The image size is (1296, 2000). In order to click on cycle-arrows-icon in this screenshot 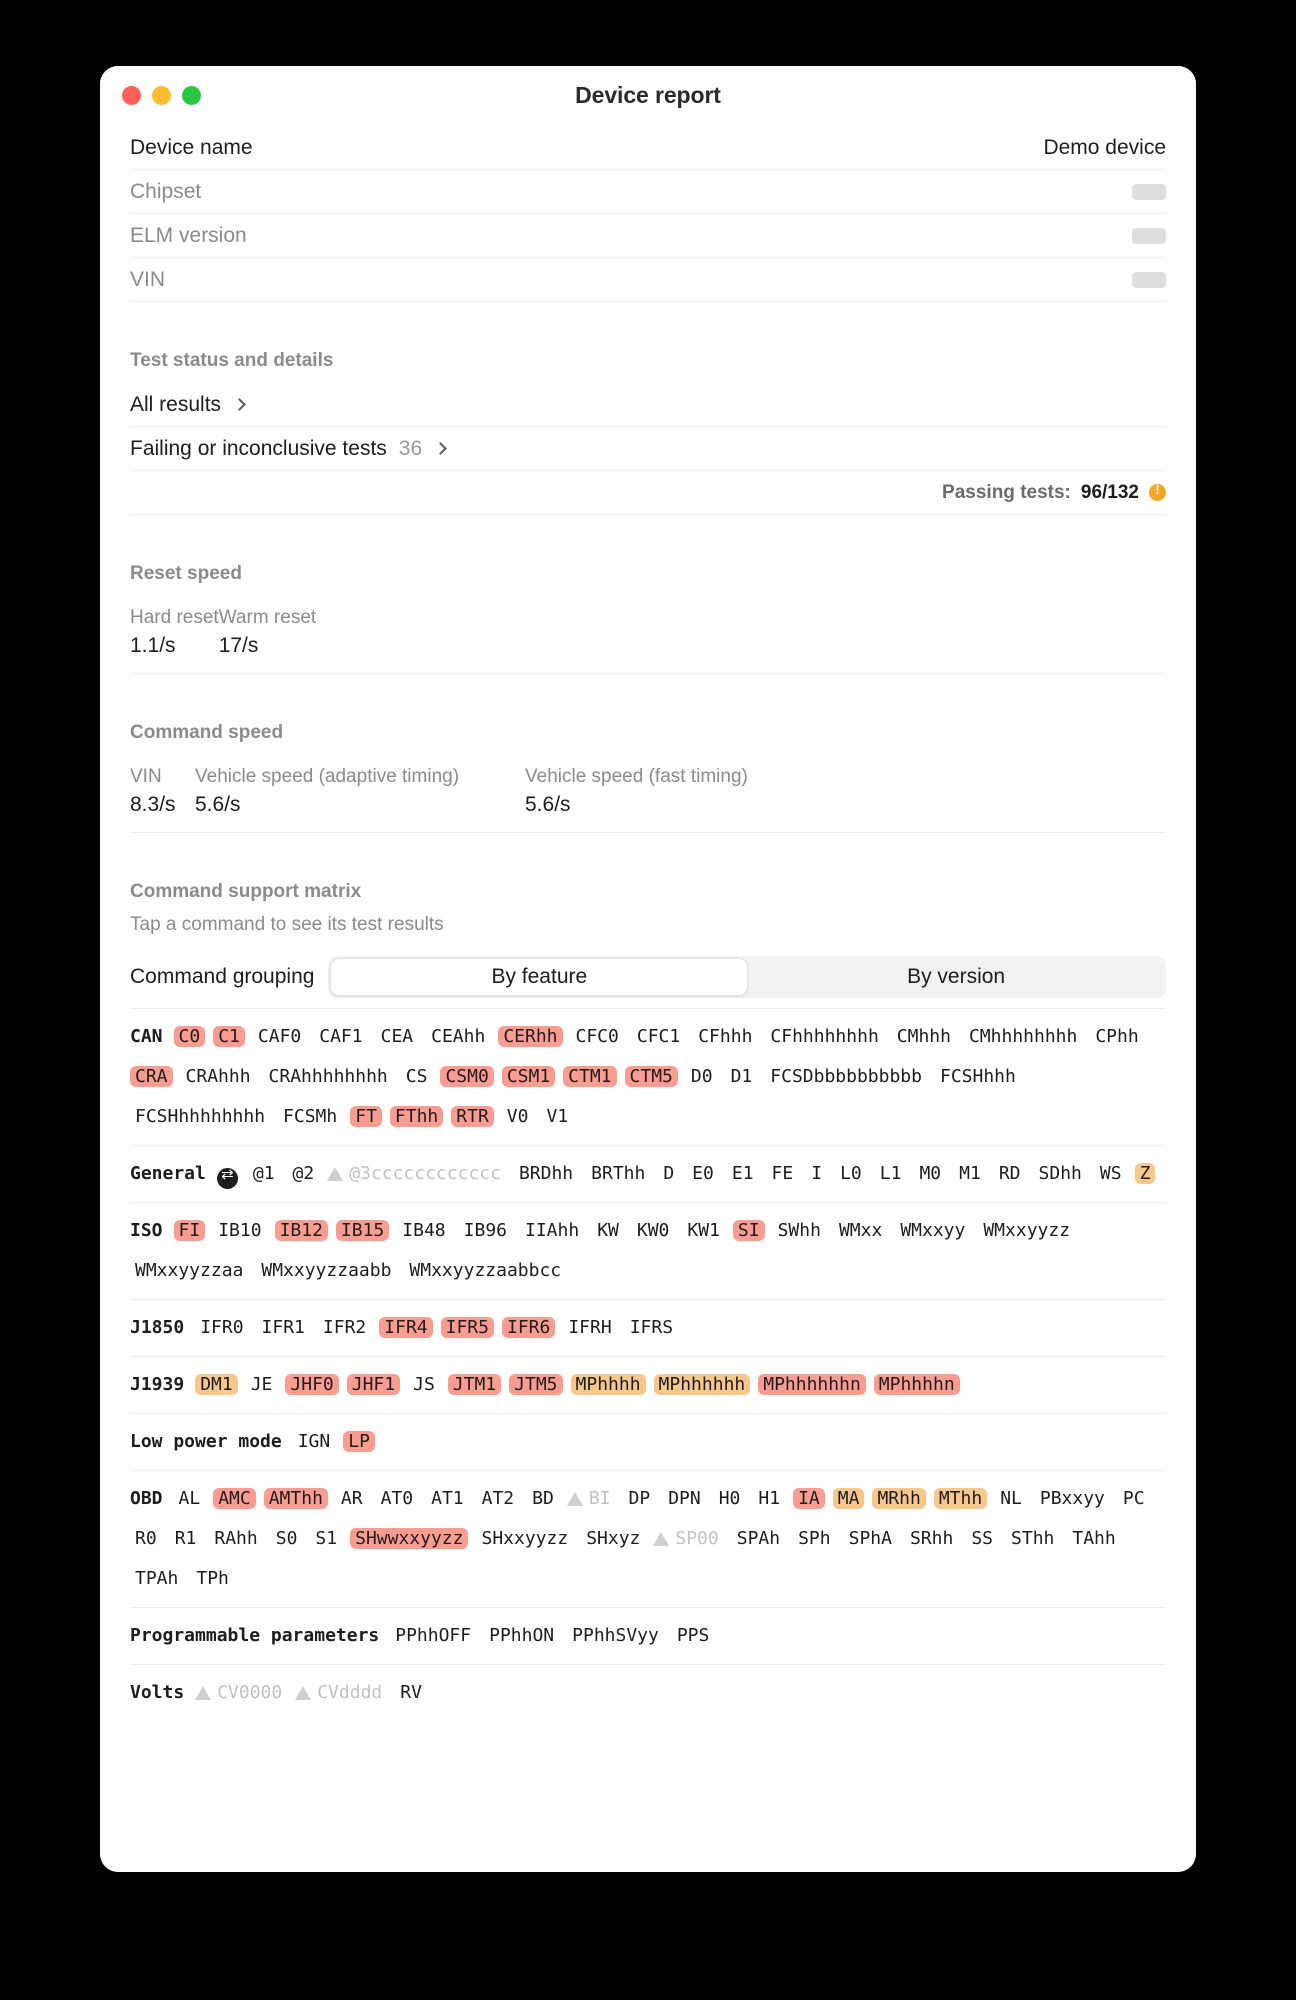, I will do `click(227, 1176)`.